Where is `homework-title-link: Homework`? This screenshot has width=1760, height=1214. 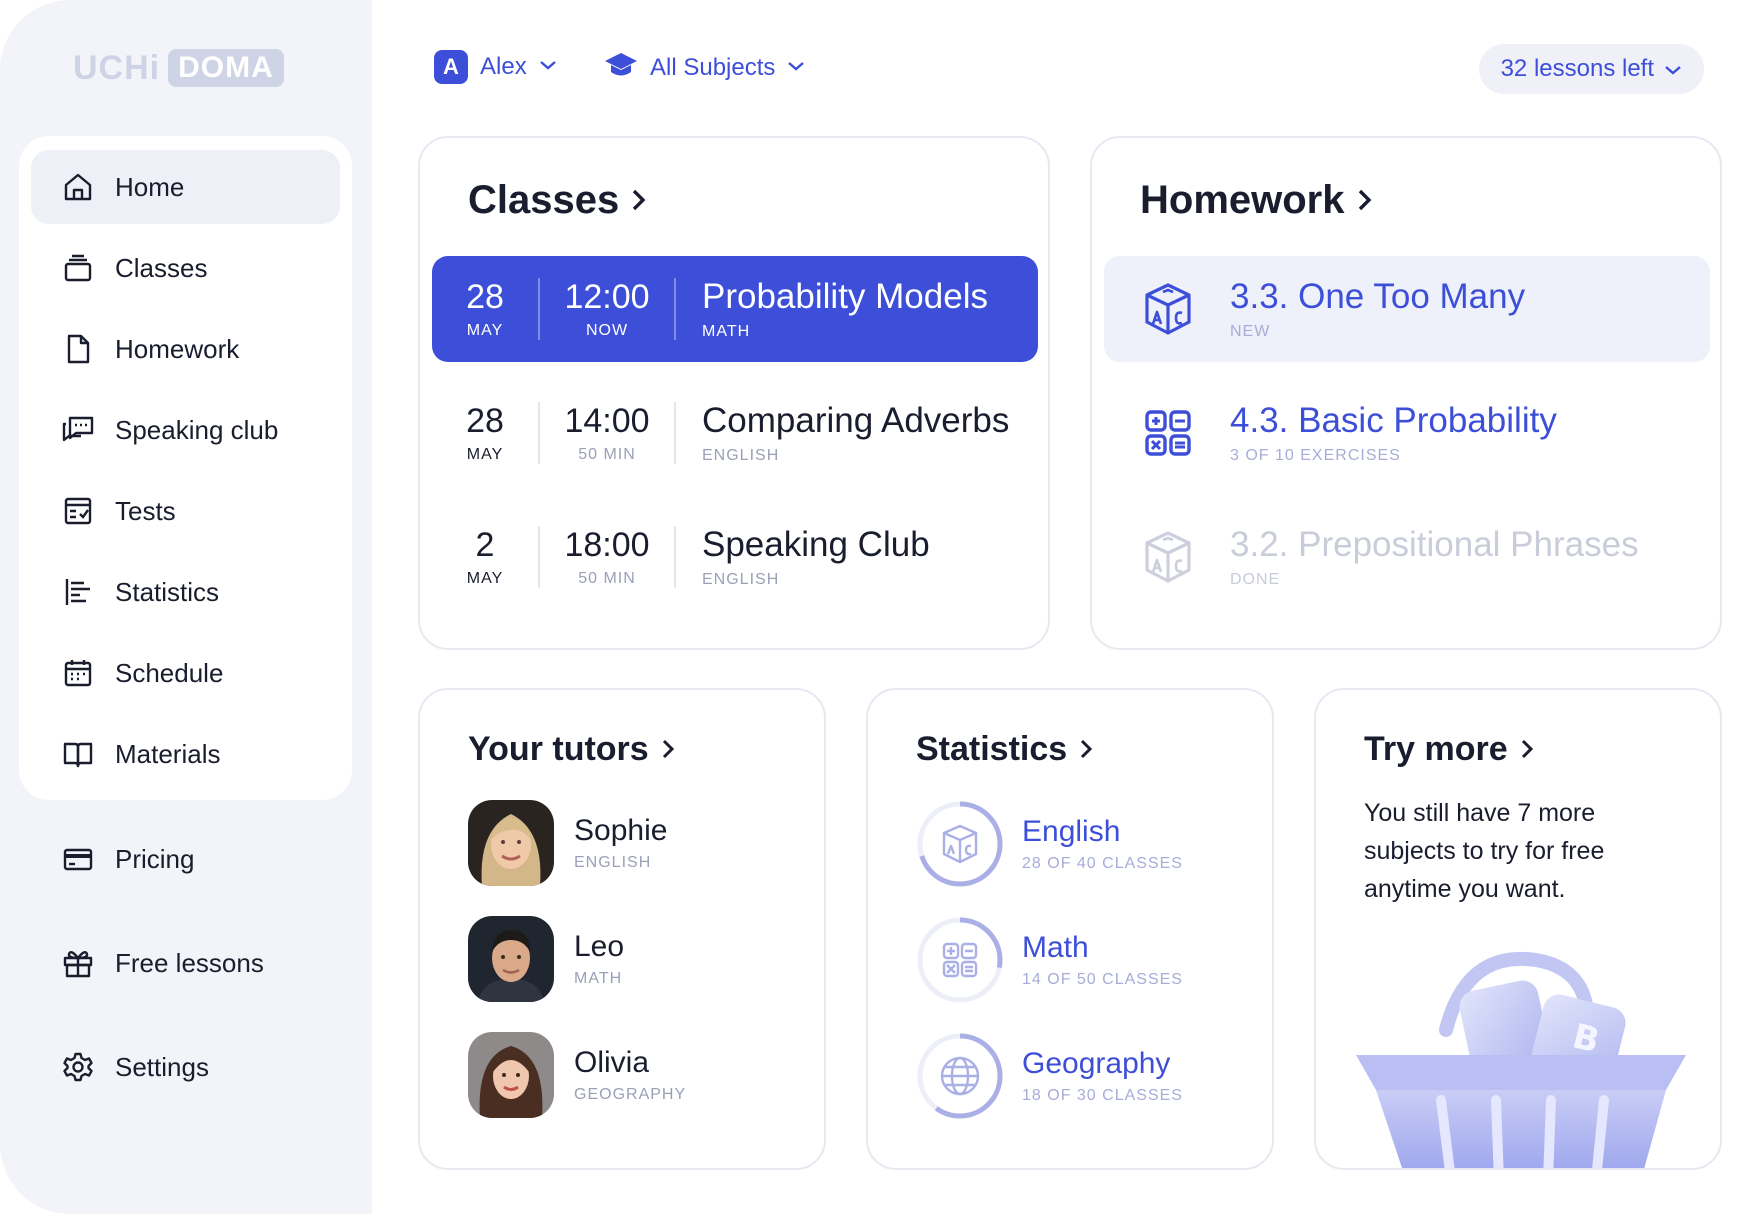
homework-title-link: Homework is located at coordinates (1256, 200).